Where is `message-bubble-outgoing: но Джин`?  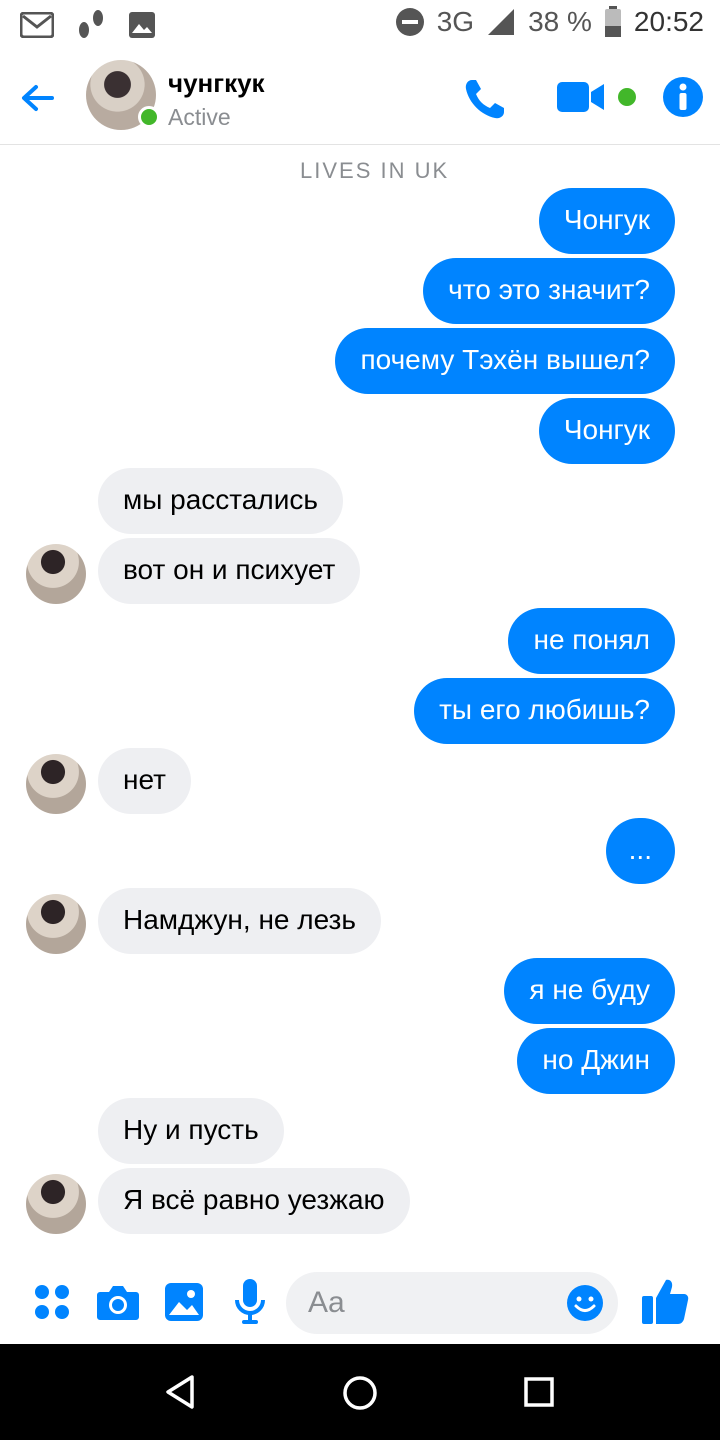
message-bubble-outgoing: но Джин is located at coordinates (596, 1061).